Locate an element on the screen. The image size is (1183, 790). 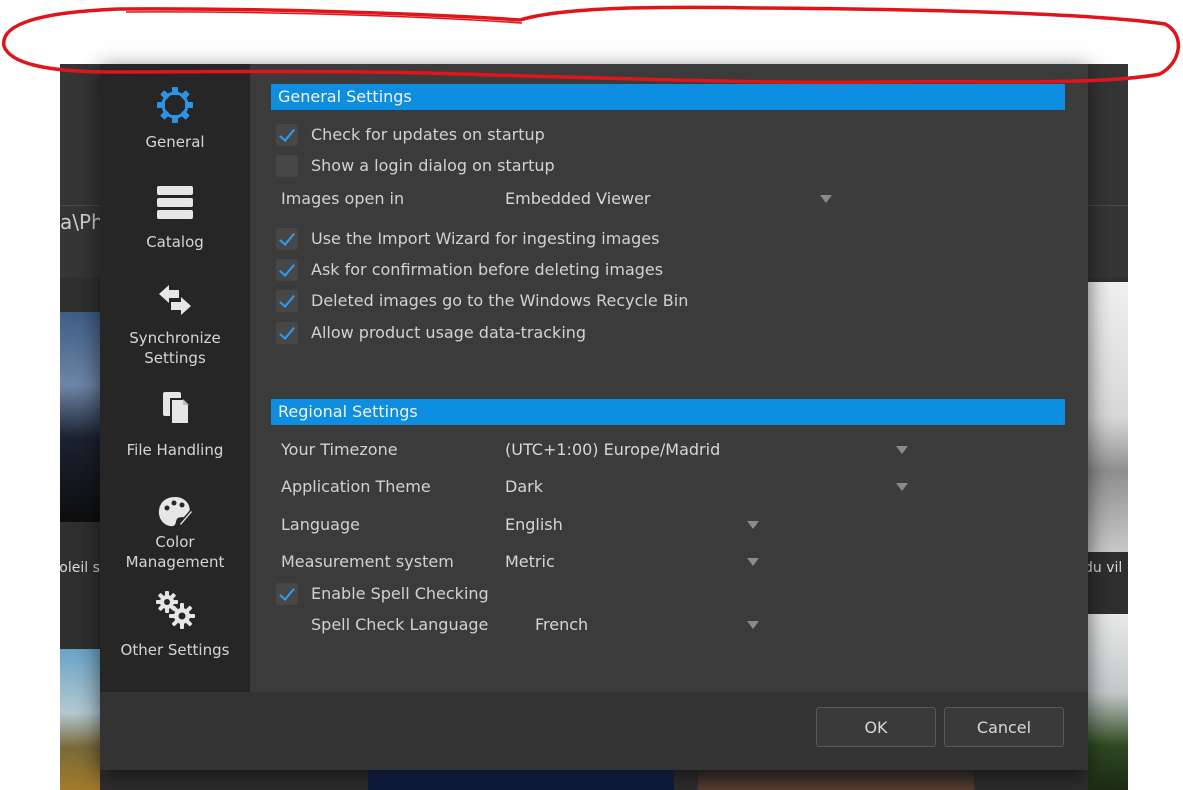
section-header-general: General Settings is located at coordinates (668, 97).